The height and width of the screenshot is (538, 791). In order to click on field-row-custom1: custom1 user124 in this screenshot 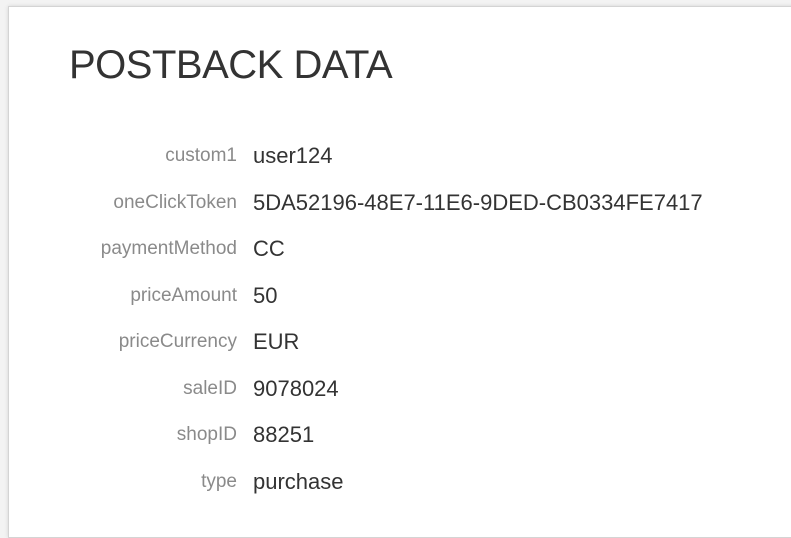, I will do `click(400, 156)`.